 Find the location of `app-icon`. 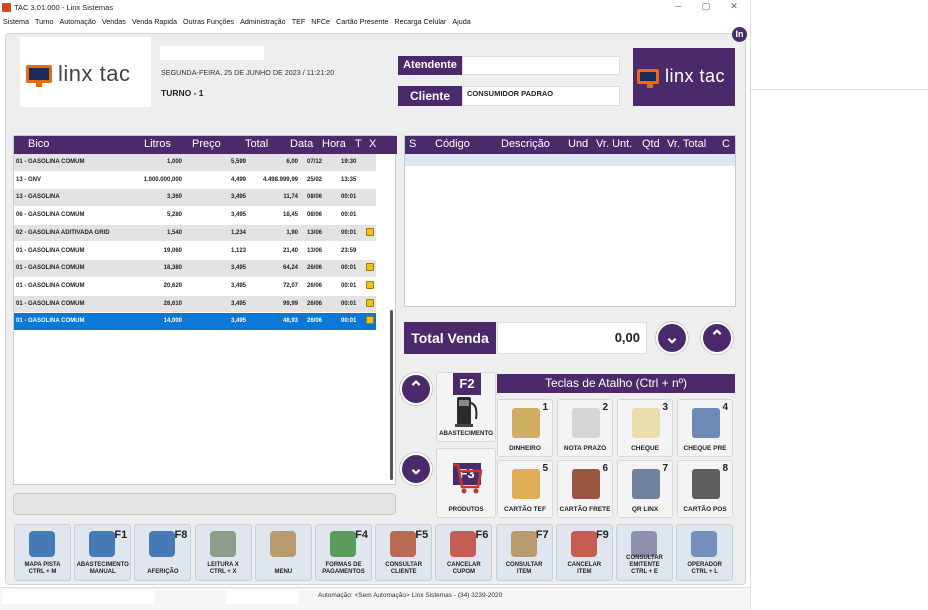

app-icon is located at coordinates (6, 7).